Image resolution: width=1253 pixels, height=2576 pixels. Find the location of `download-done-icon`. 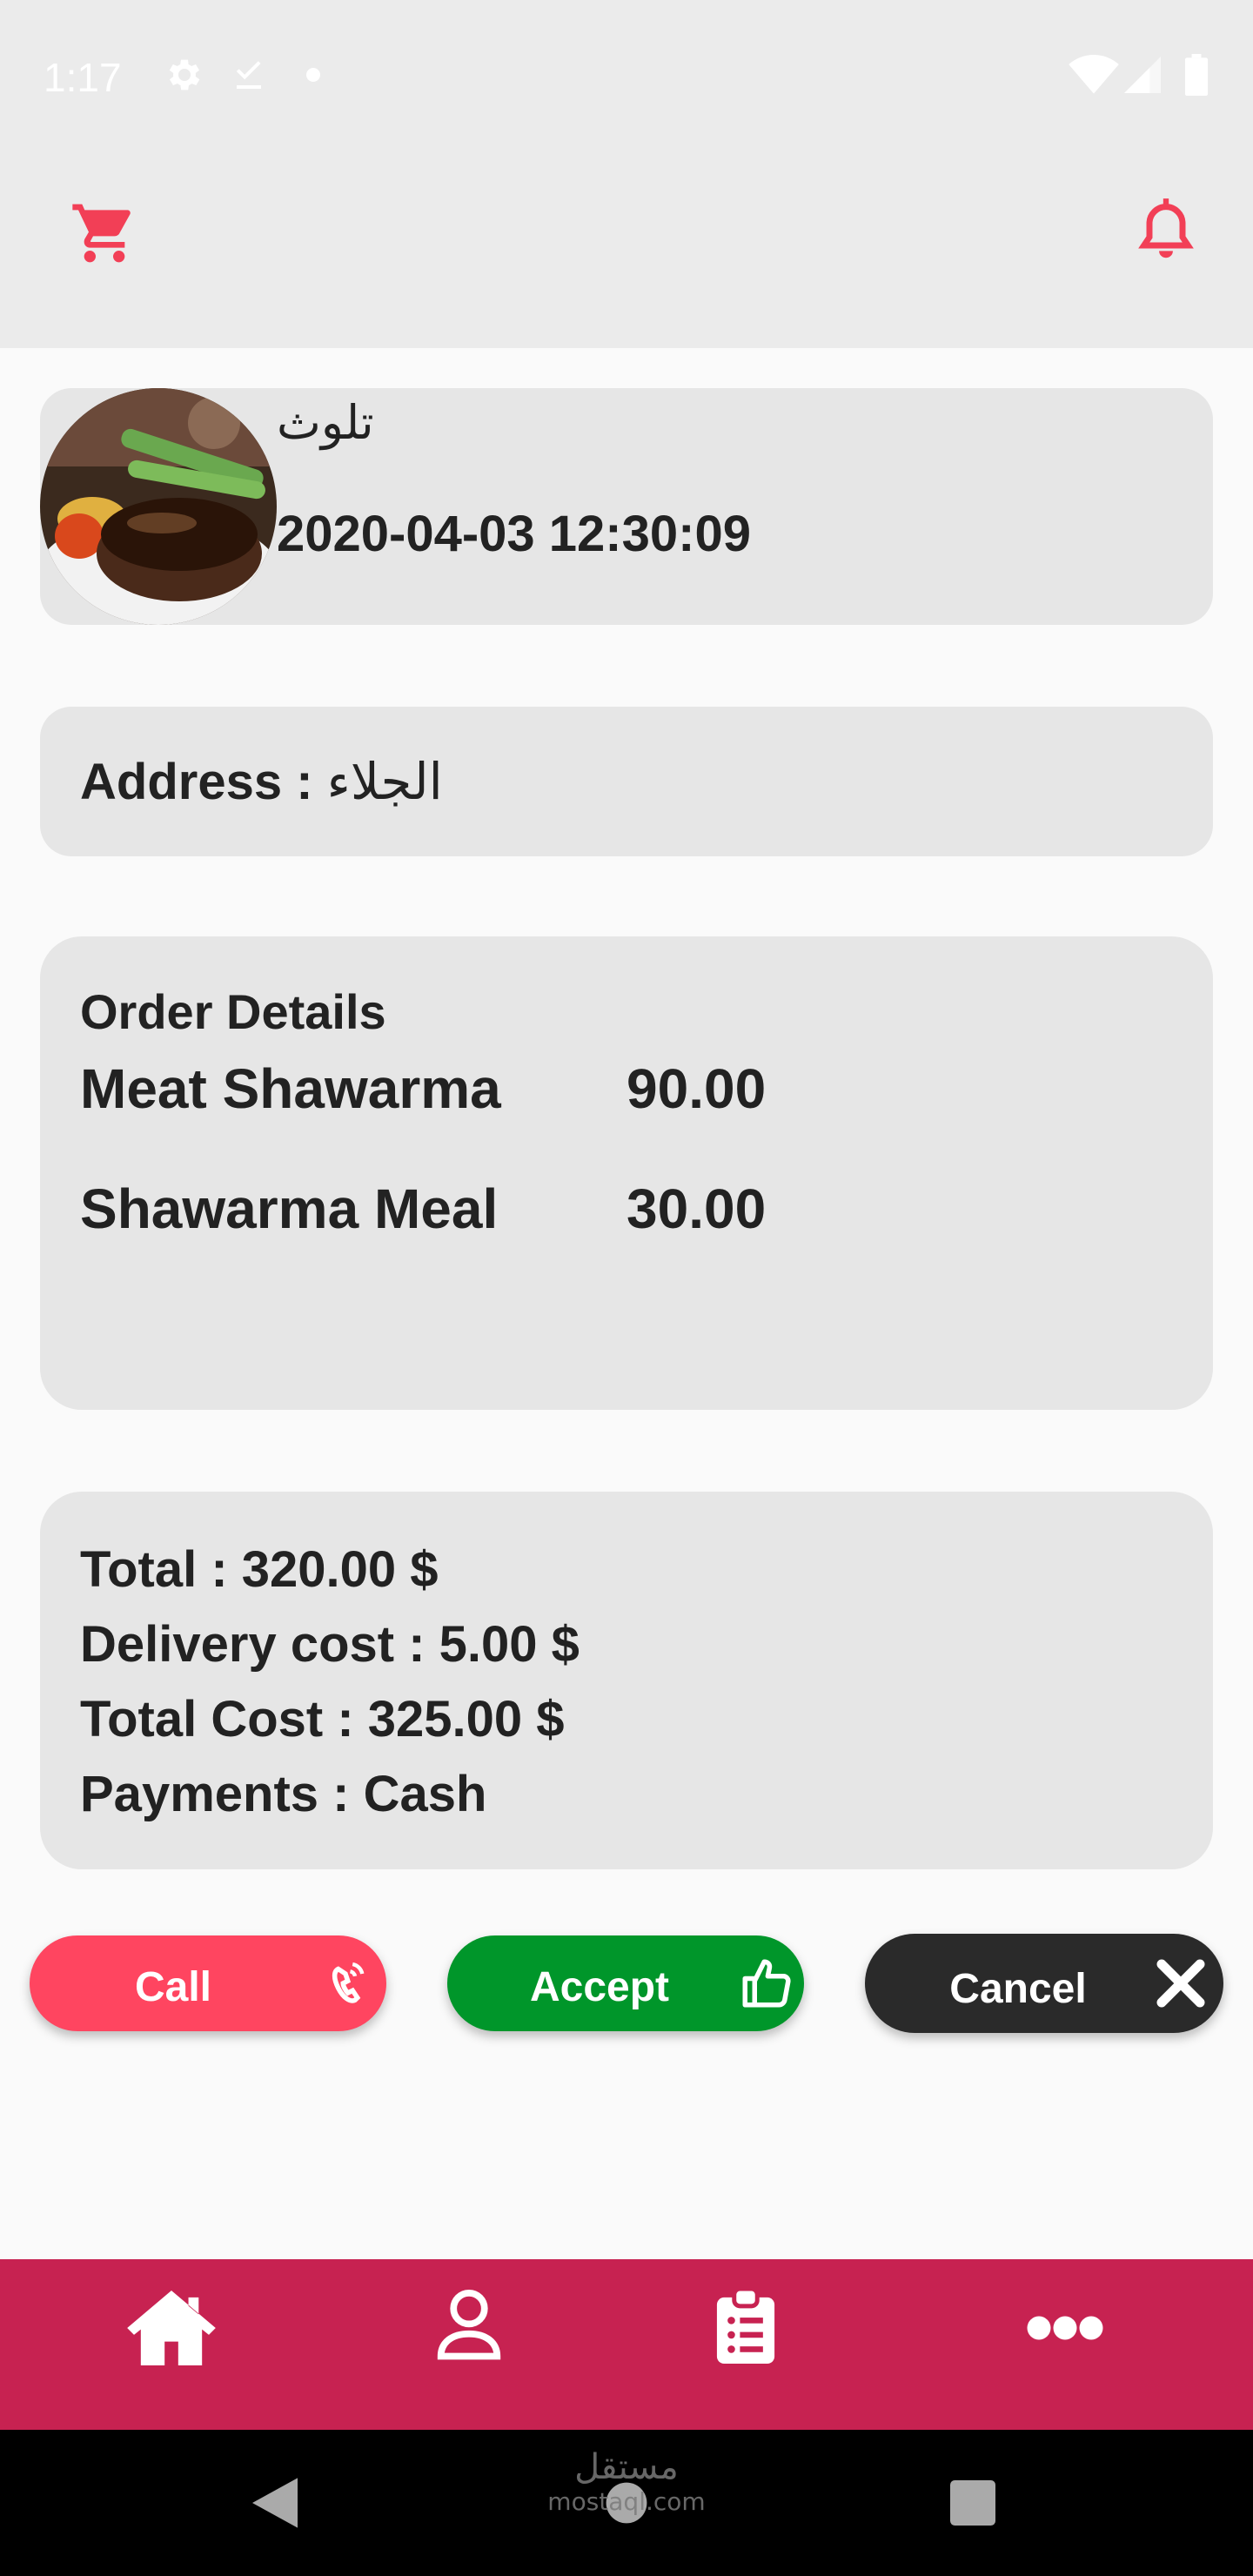

download-done-icon is located at coordinates (248, 75).